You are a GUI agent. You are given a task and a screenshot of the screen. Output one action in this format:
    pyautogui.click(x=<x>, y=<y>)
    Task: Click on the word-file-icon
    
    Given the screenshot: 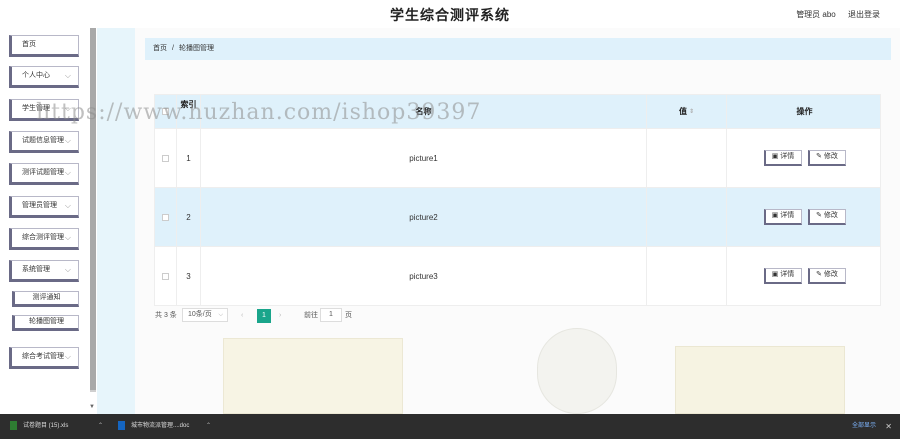 What is the action you would take?
    pyautogui.click(x=121, y=425)
    